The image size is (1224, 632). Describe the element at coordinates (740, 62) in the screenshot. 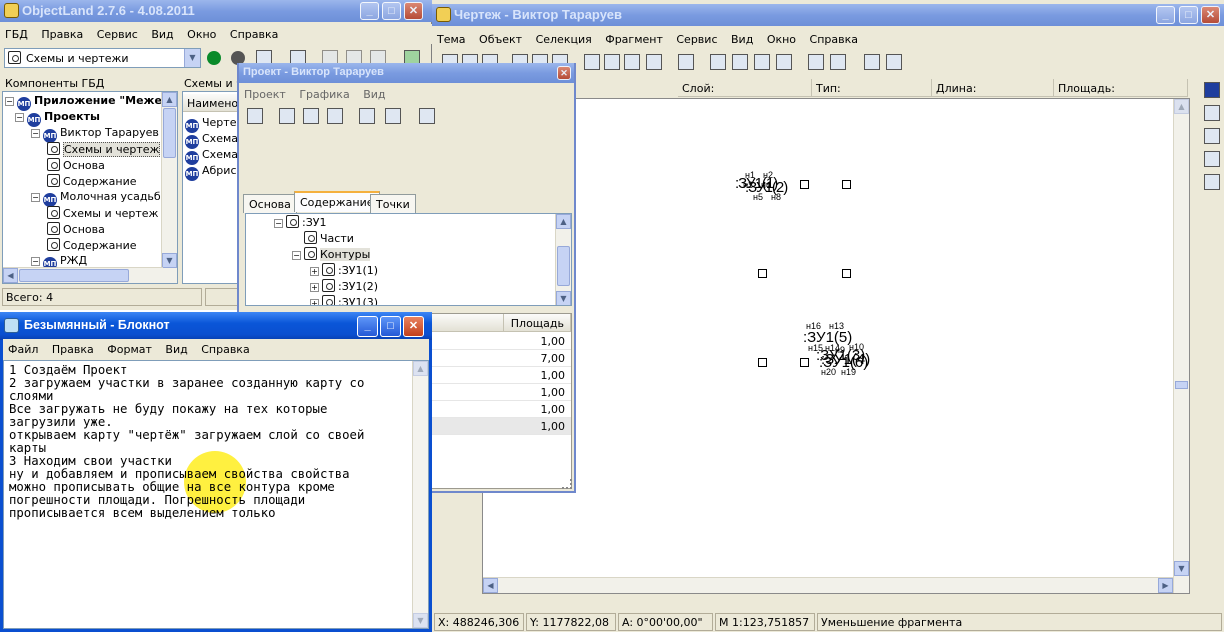

I see `filter-icon` at that location.